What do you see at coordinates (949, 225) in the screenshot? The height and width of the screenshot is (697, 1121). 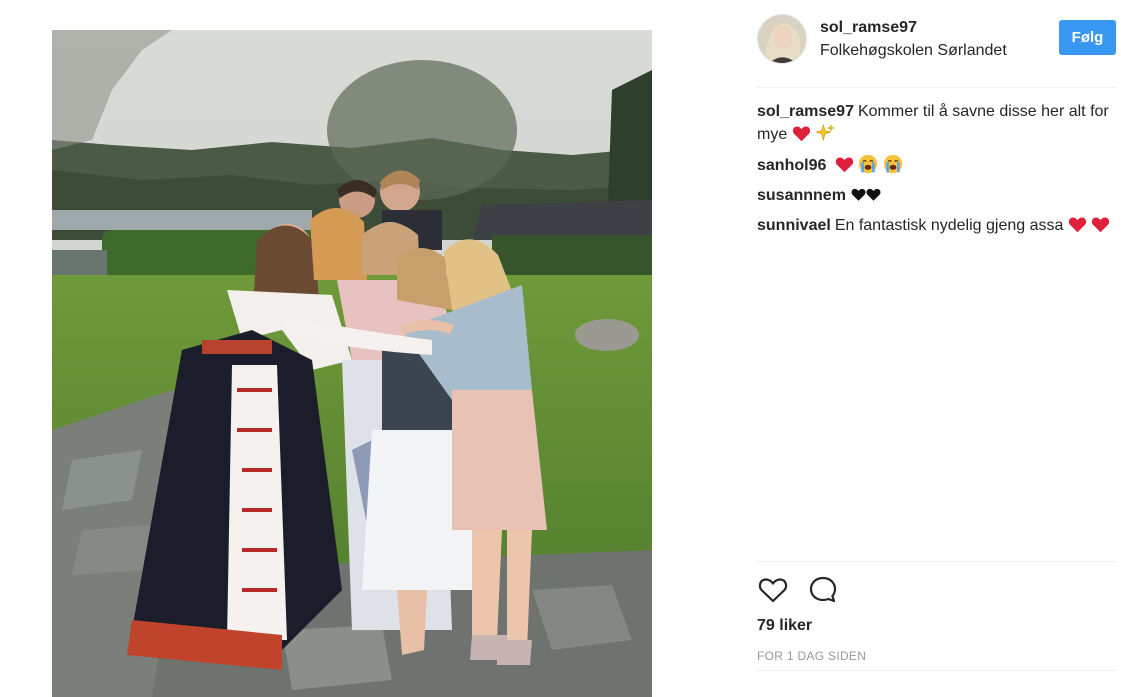 I see `comment-text: En fantastisk nydelig gjeng assa` at bounding box center [949, 225].